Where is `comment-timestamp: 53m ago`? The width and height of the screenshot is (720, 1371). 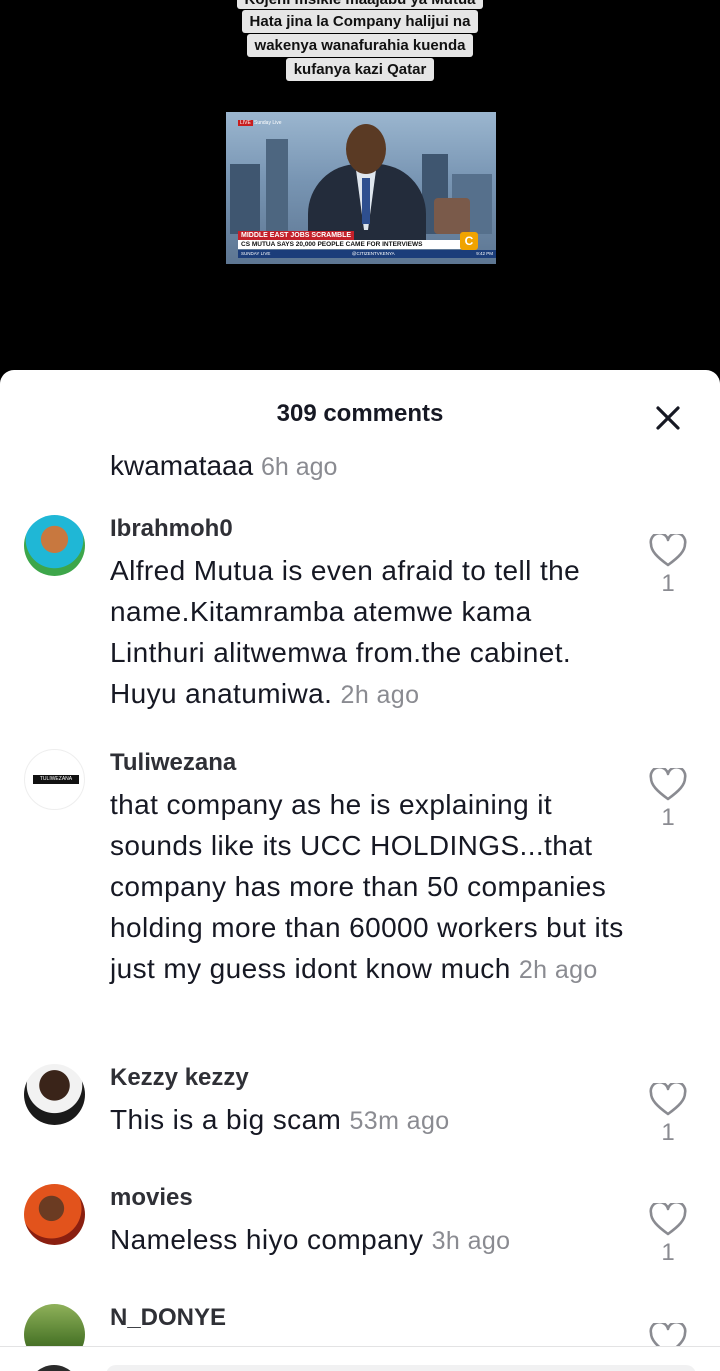
comment-timestamp: 53m ago is located at coordinates (399, 1121).